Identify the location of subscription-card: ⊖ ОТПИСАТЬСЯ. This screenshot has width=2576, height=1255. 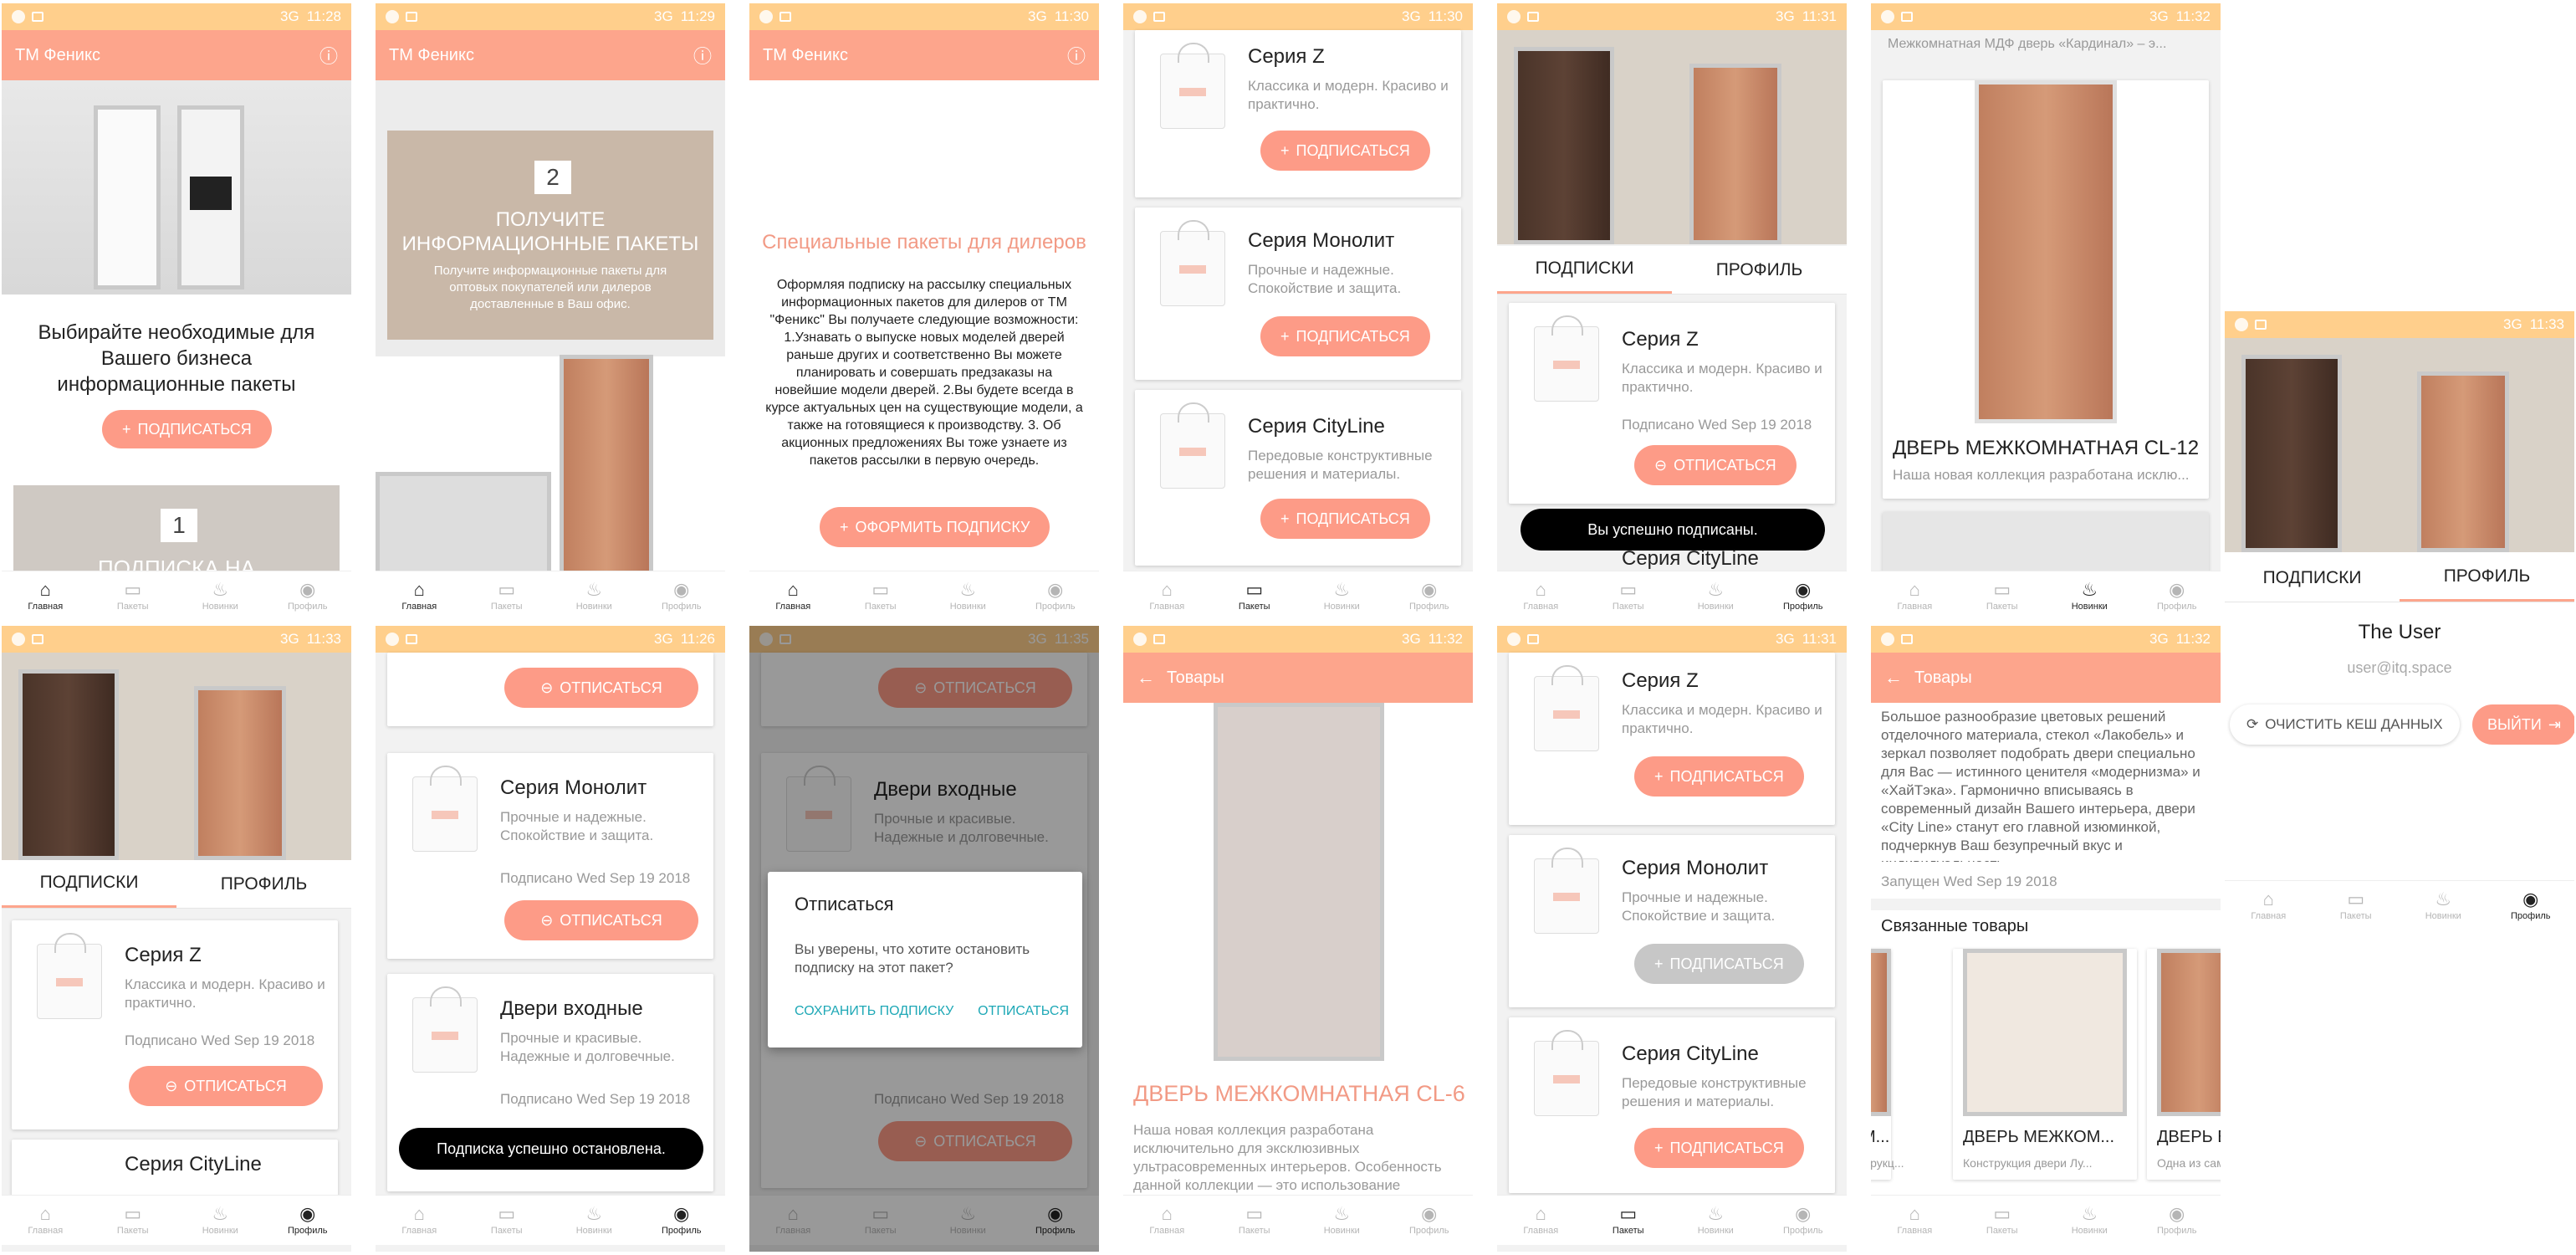
(550, 689).